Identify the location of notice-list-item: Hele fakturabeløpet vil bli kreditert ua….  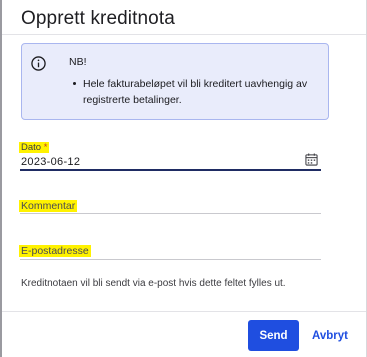
(194, 92).